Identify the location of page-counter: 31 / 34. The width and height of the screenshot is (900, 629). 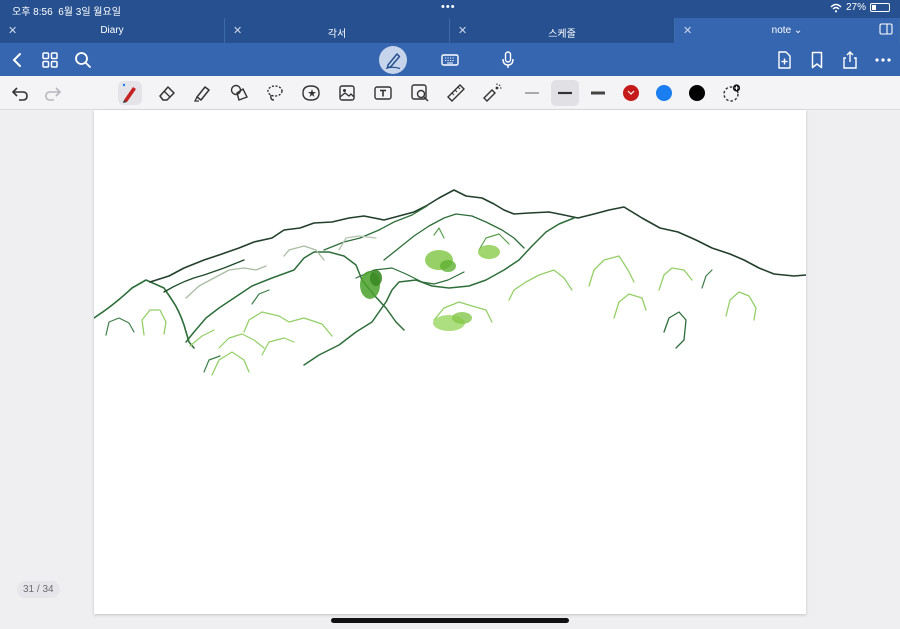
(38, 589).